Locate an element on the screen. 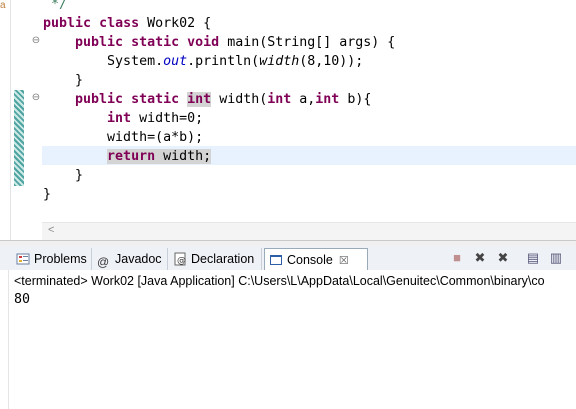 Image resolution: width=576 pixels, height=409 pixels. scroll-lock-icon: ▤ is located at coordinates (533, 258).